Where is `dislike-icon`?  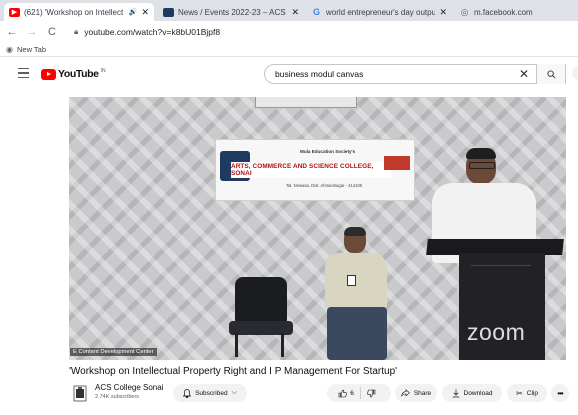 dislike-icon is located at coordinates (371, 393).